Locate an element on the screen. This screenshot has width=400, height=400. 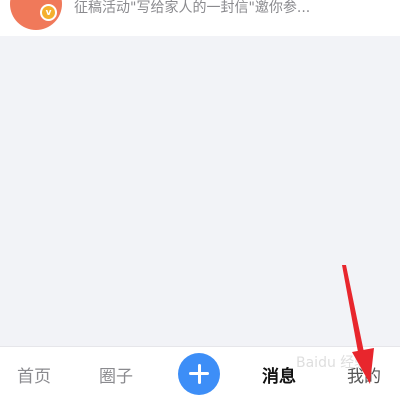
vip-badge-icon: v is located at coordinates (48, 12).